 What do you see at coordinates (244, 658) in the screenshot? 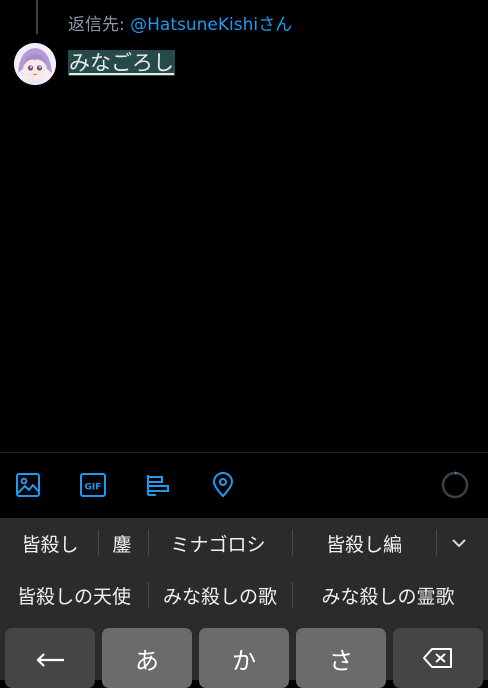
I see `kana-key-ka: か` at bounding box center [244, 658].